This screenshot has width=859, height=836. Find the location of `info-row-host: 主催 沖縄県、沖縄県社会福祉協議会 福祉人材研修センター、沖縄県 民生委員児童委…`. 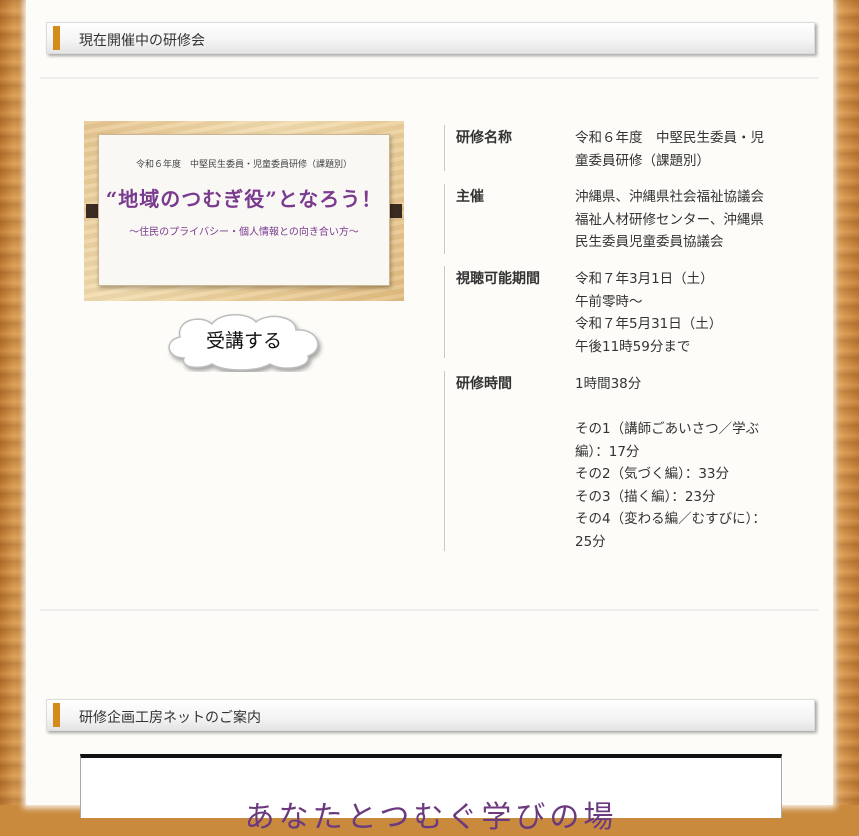

info-row-host: 主催 沖縄県、沖縄県社会福祉協議会 福祉人材研修センター、沖縄県 民生委員児童委… is located at coordinates (624, 219).